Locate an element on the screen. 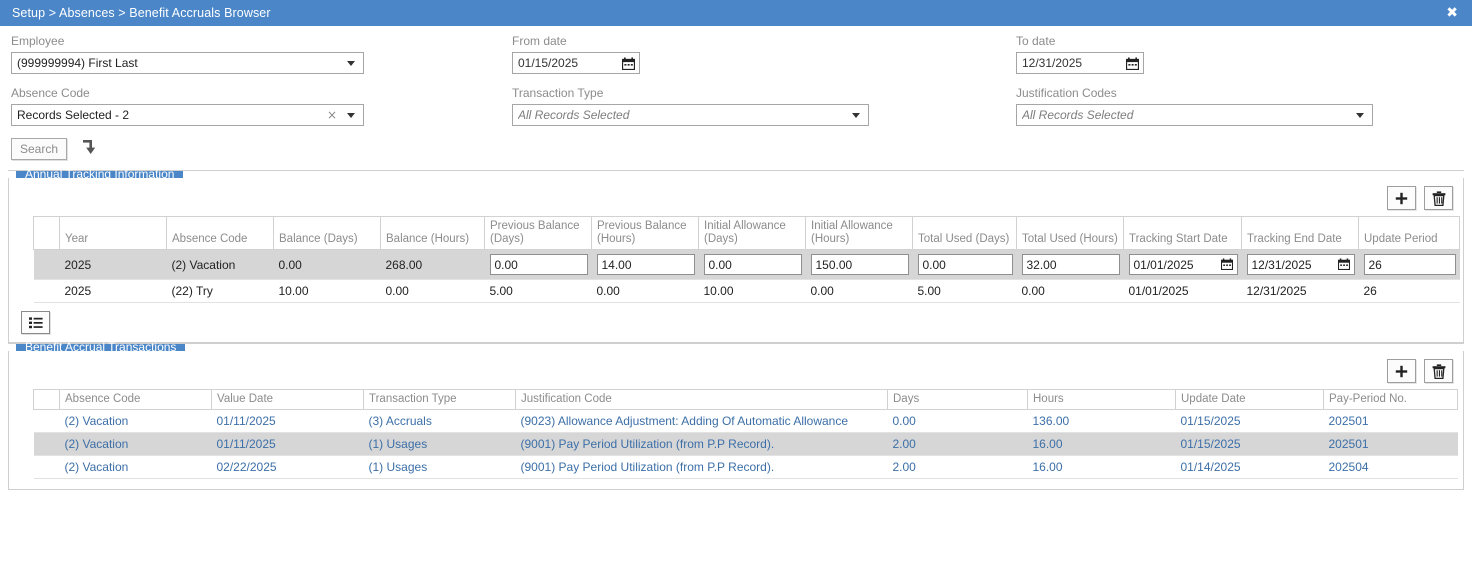 This screenshot has width=1472, height=576. cell-days: 2.00 is located at coordinates (957, 444).